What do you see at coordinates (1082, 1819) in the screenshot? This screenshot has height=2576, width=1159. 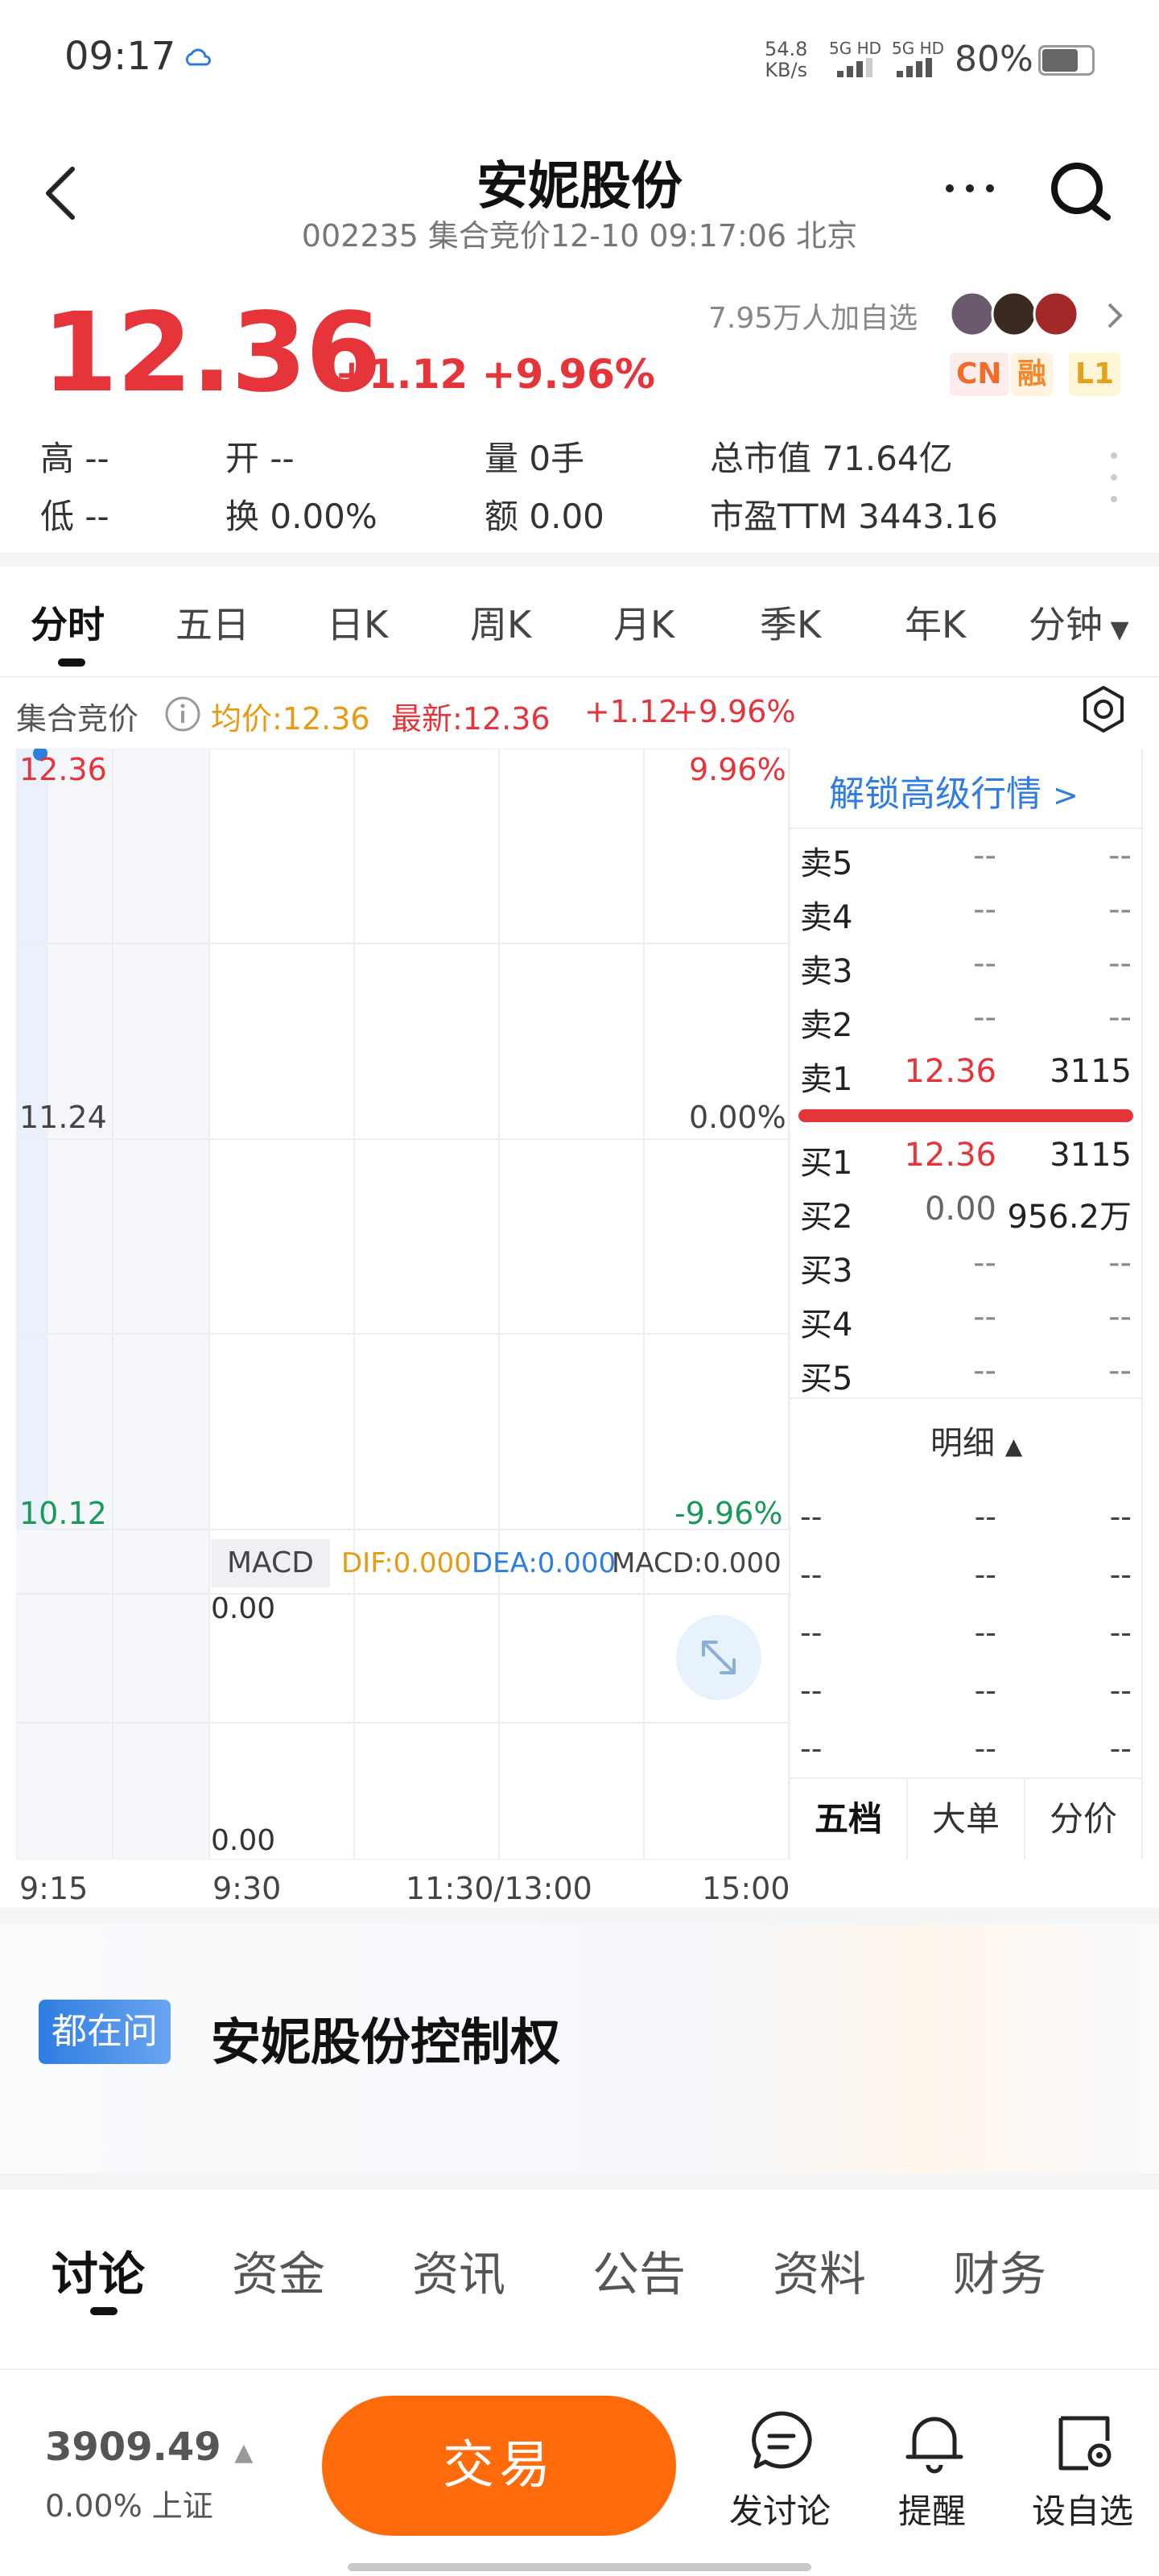 I see `tab-price-distribution: 分价` at bounding box center [1082, 1819].